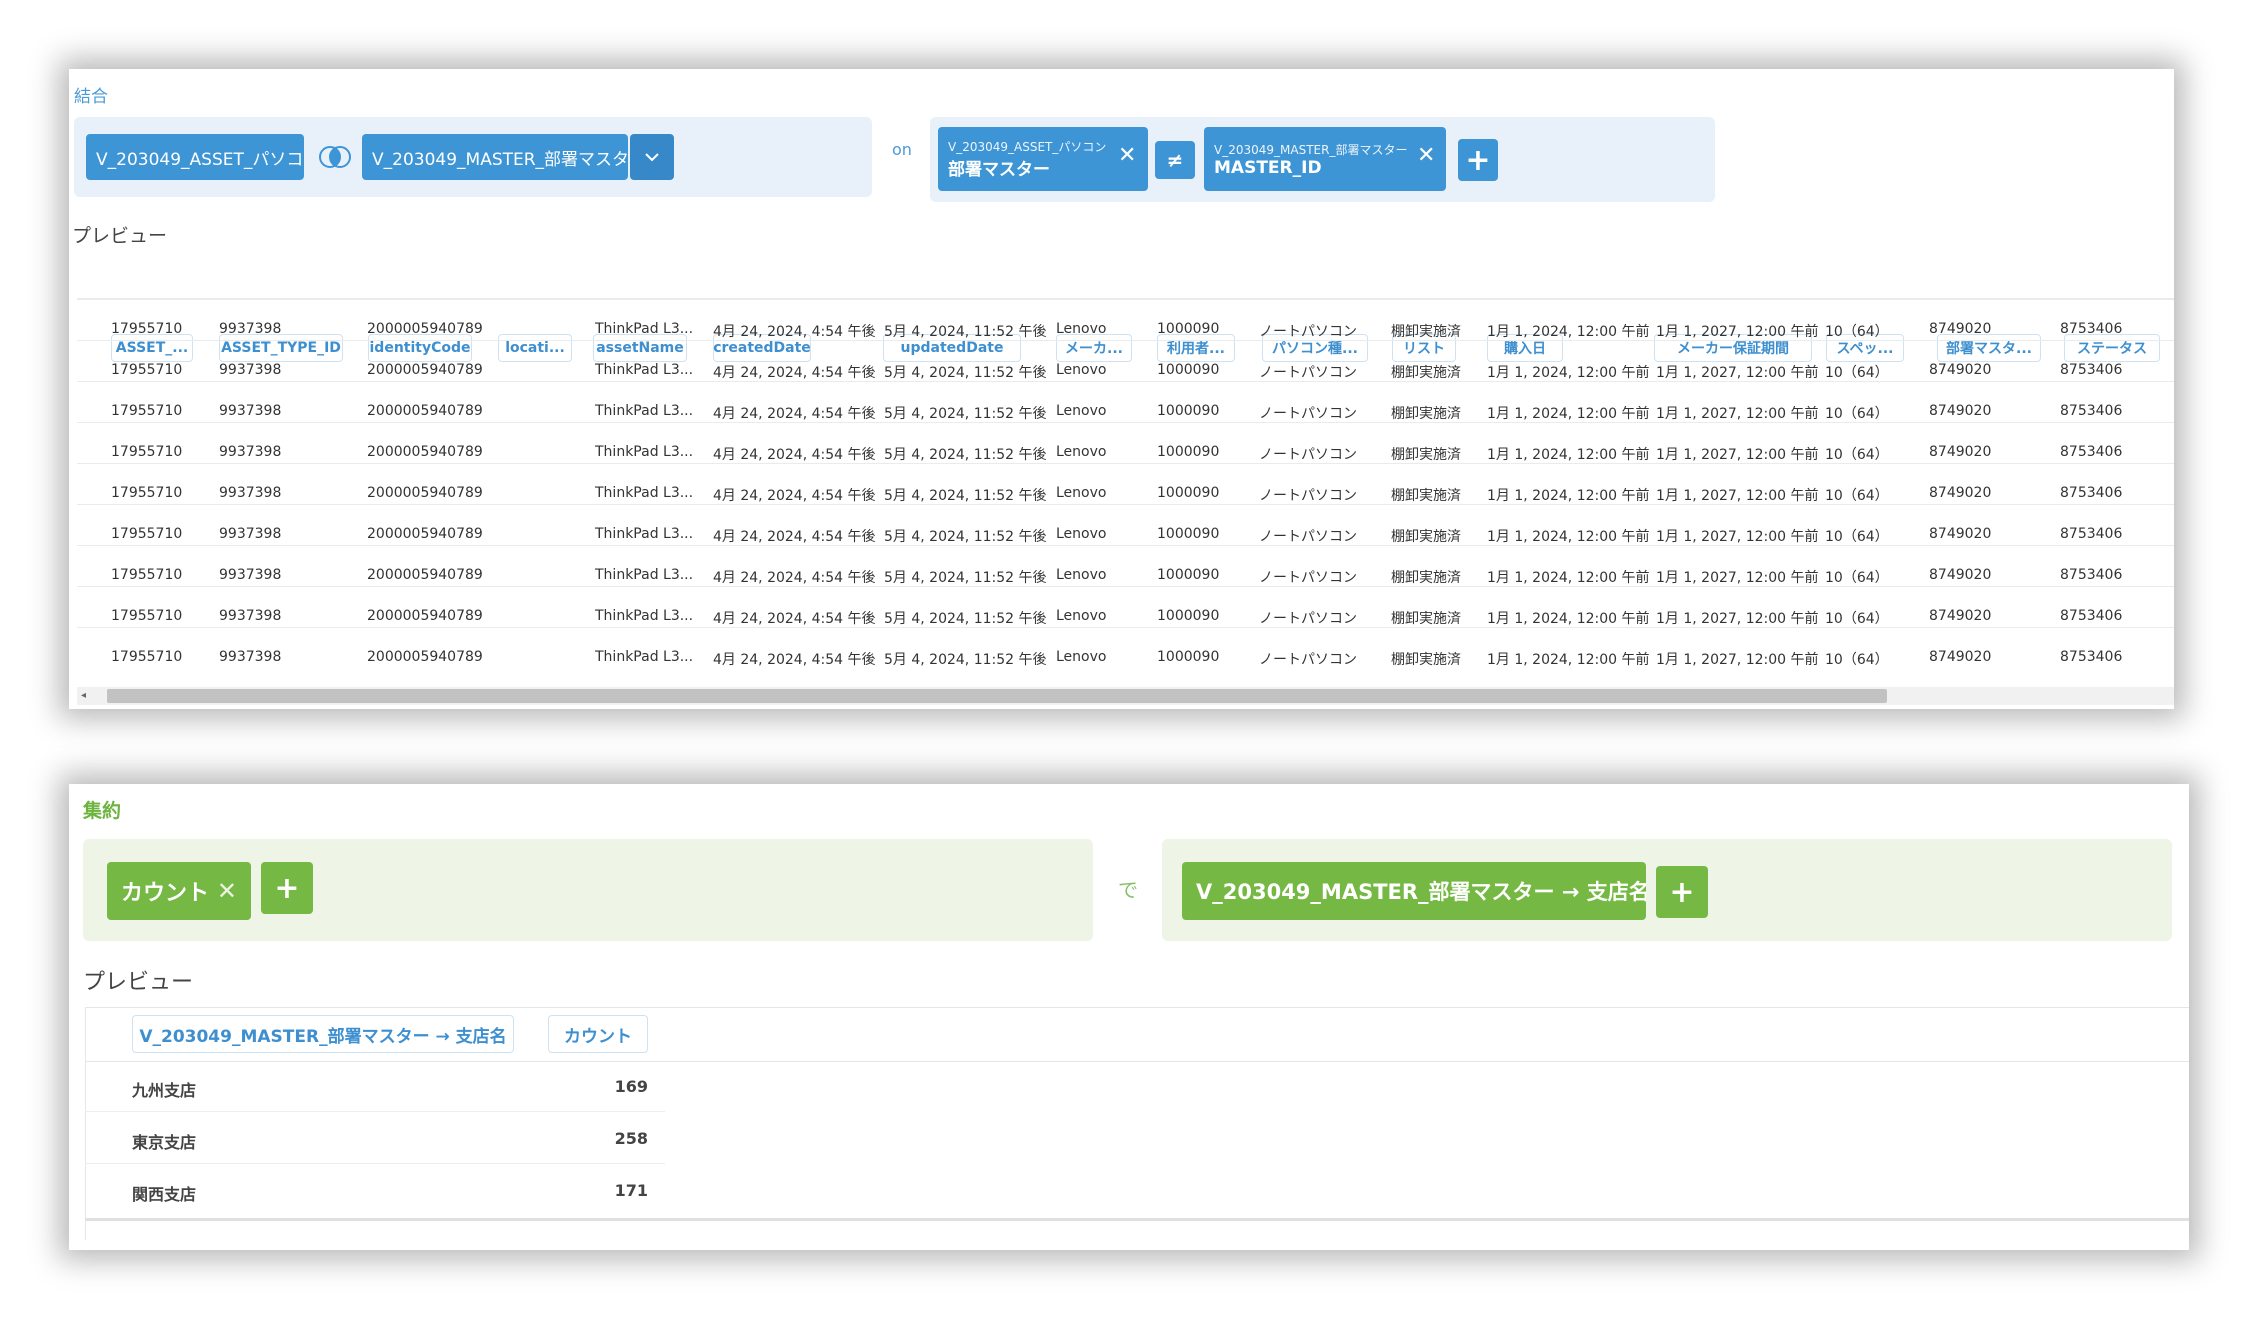  Describe the element at coordinates (287, 888) in the screenshot. I see `add-metric-button: +` at that location.